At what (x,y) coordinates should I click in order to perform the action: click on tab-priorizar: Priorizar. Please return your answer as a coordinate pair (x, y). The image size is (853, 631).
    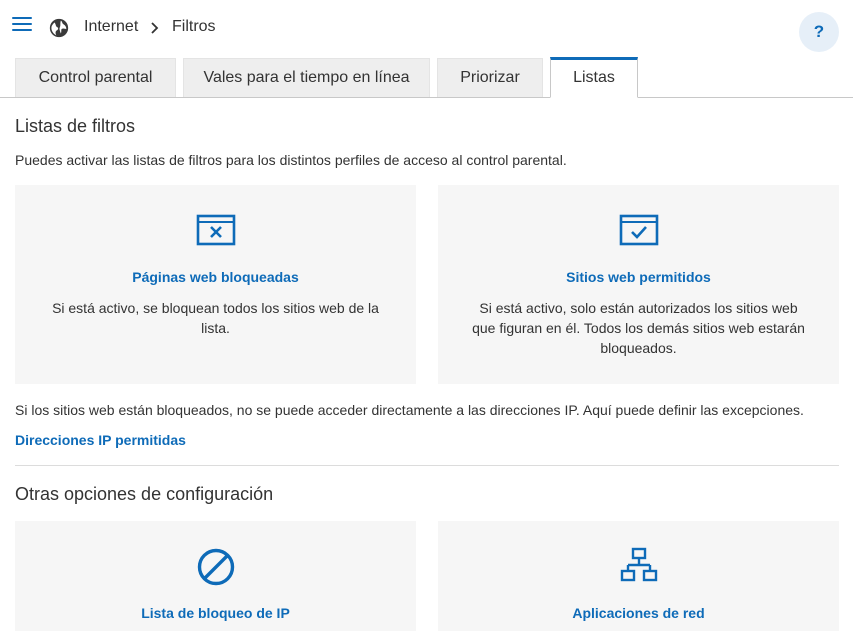
    Looking at the image, I should click on (490, 77).